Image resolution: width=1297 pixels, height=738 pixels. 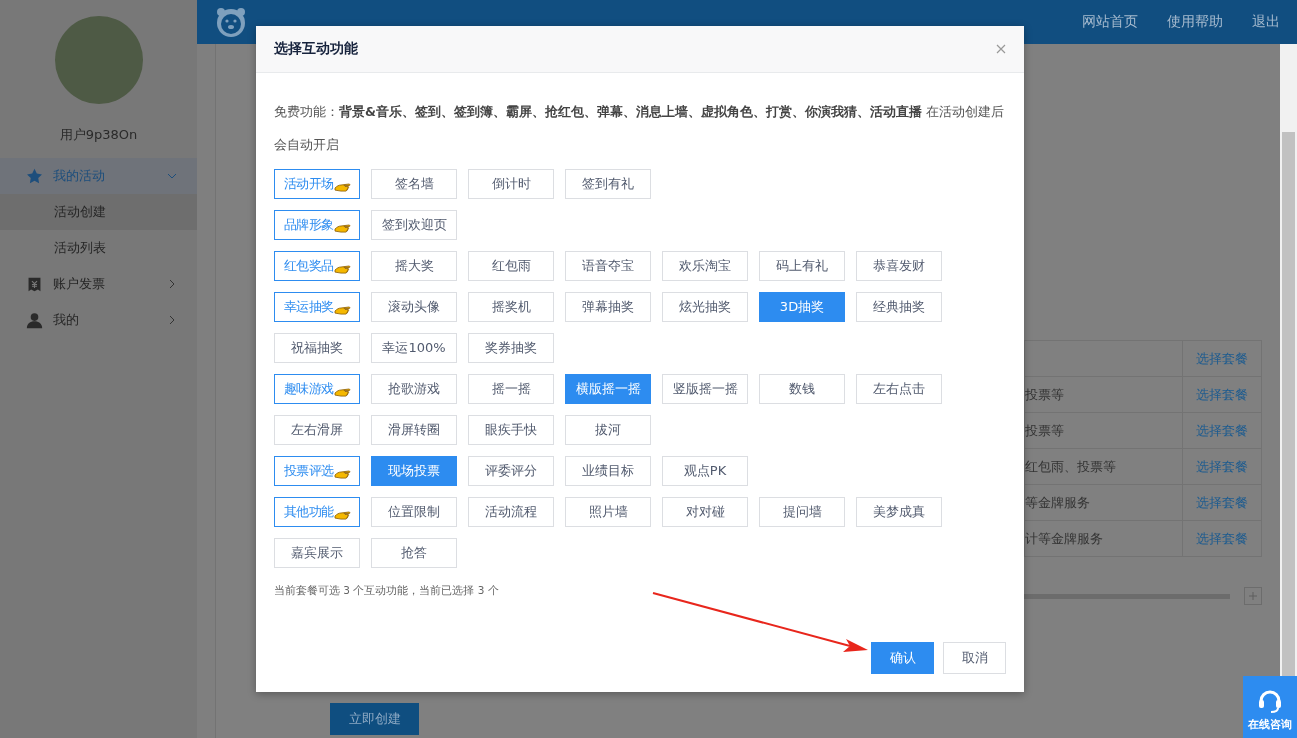 I want to click on category-text: 投票评选, so click(x=308, y=471).